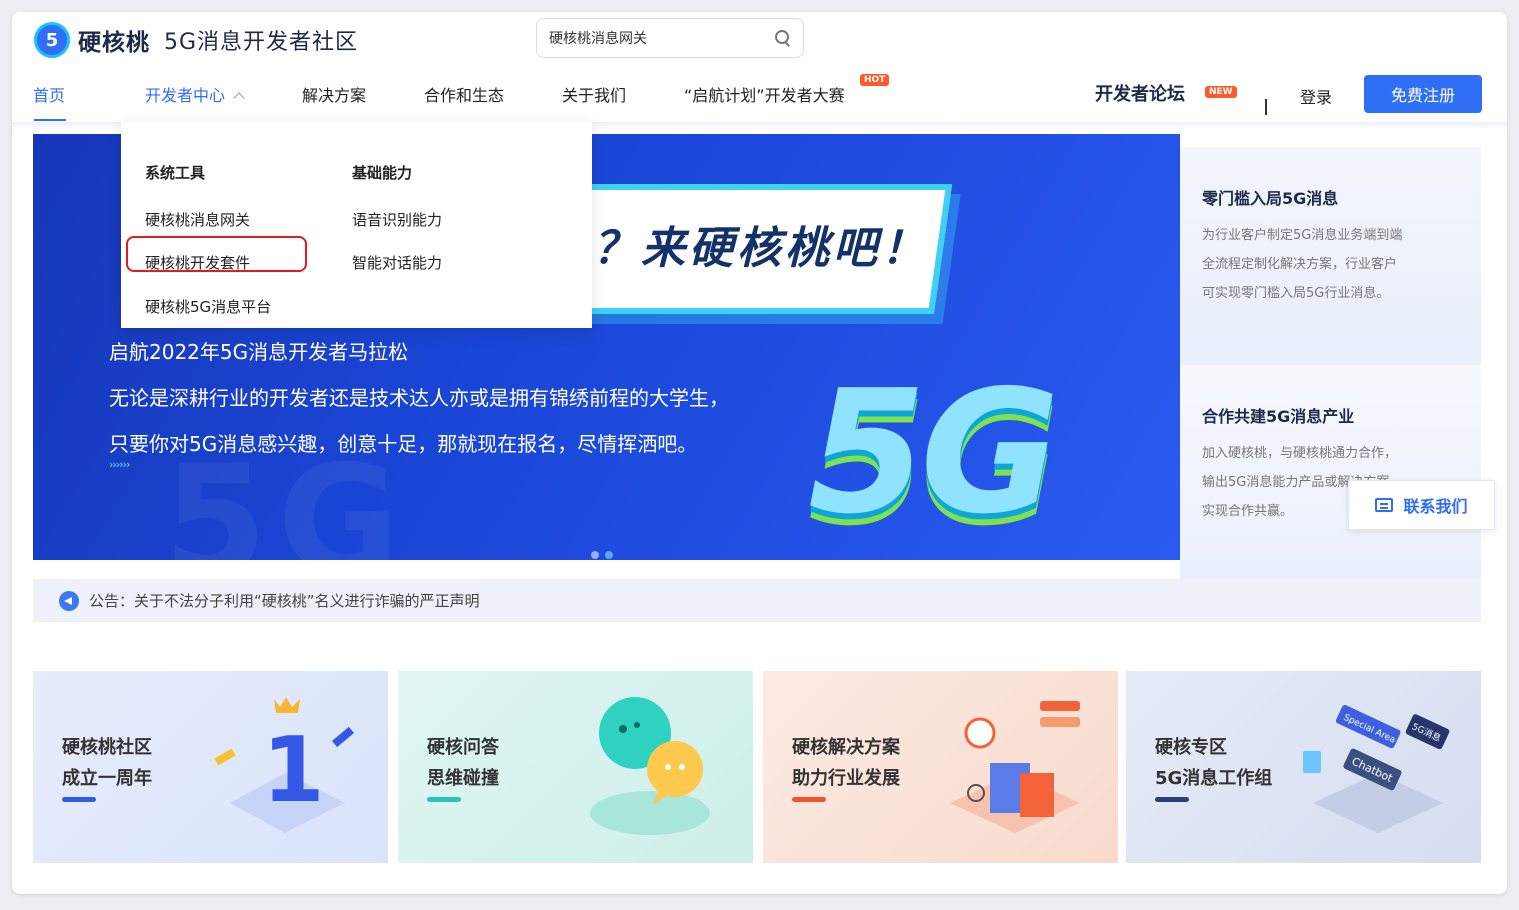  I want to click on nav-developer-center-label: 开发者中心, so click(185, 95).